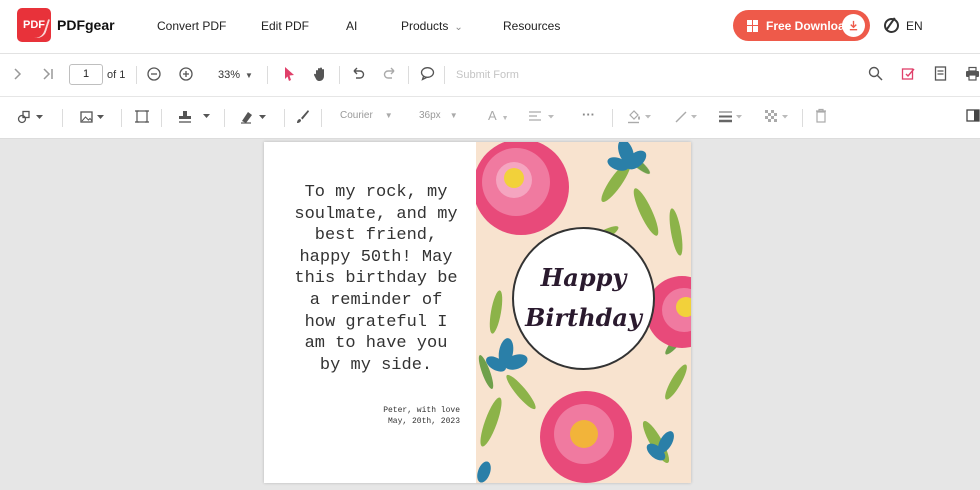 The height and width of the screenshot is (490, 980). What do you see at coordinates (229, 75) in the screenshot?
I see `zoom-value: 33%` at bounding box center [229, 75].